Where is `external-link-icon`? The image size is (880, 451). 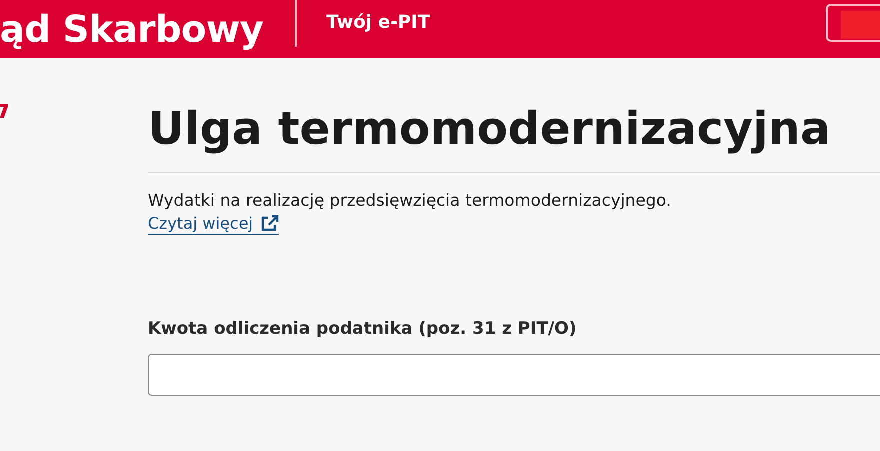
external-link-icon is located at coordinates (270, 223).